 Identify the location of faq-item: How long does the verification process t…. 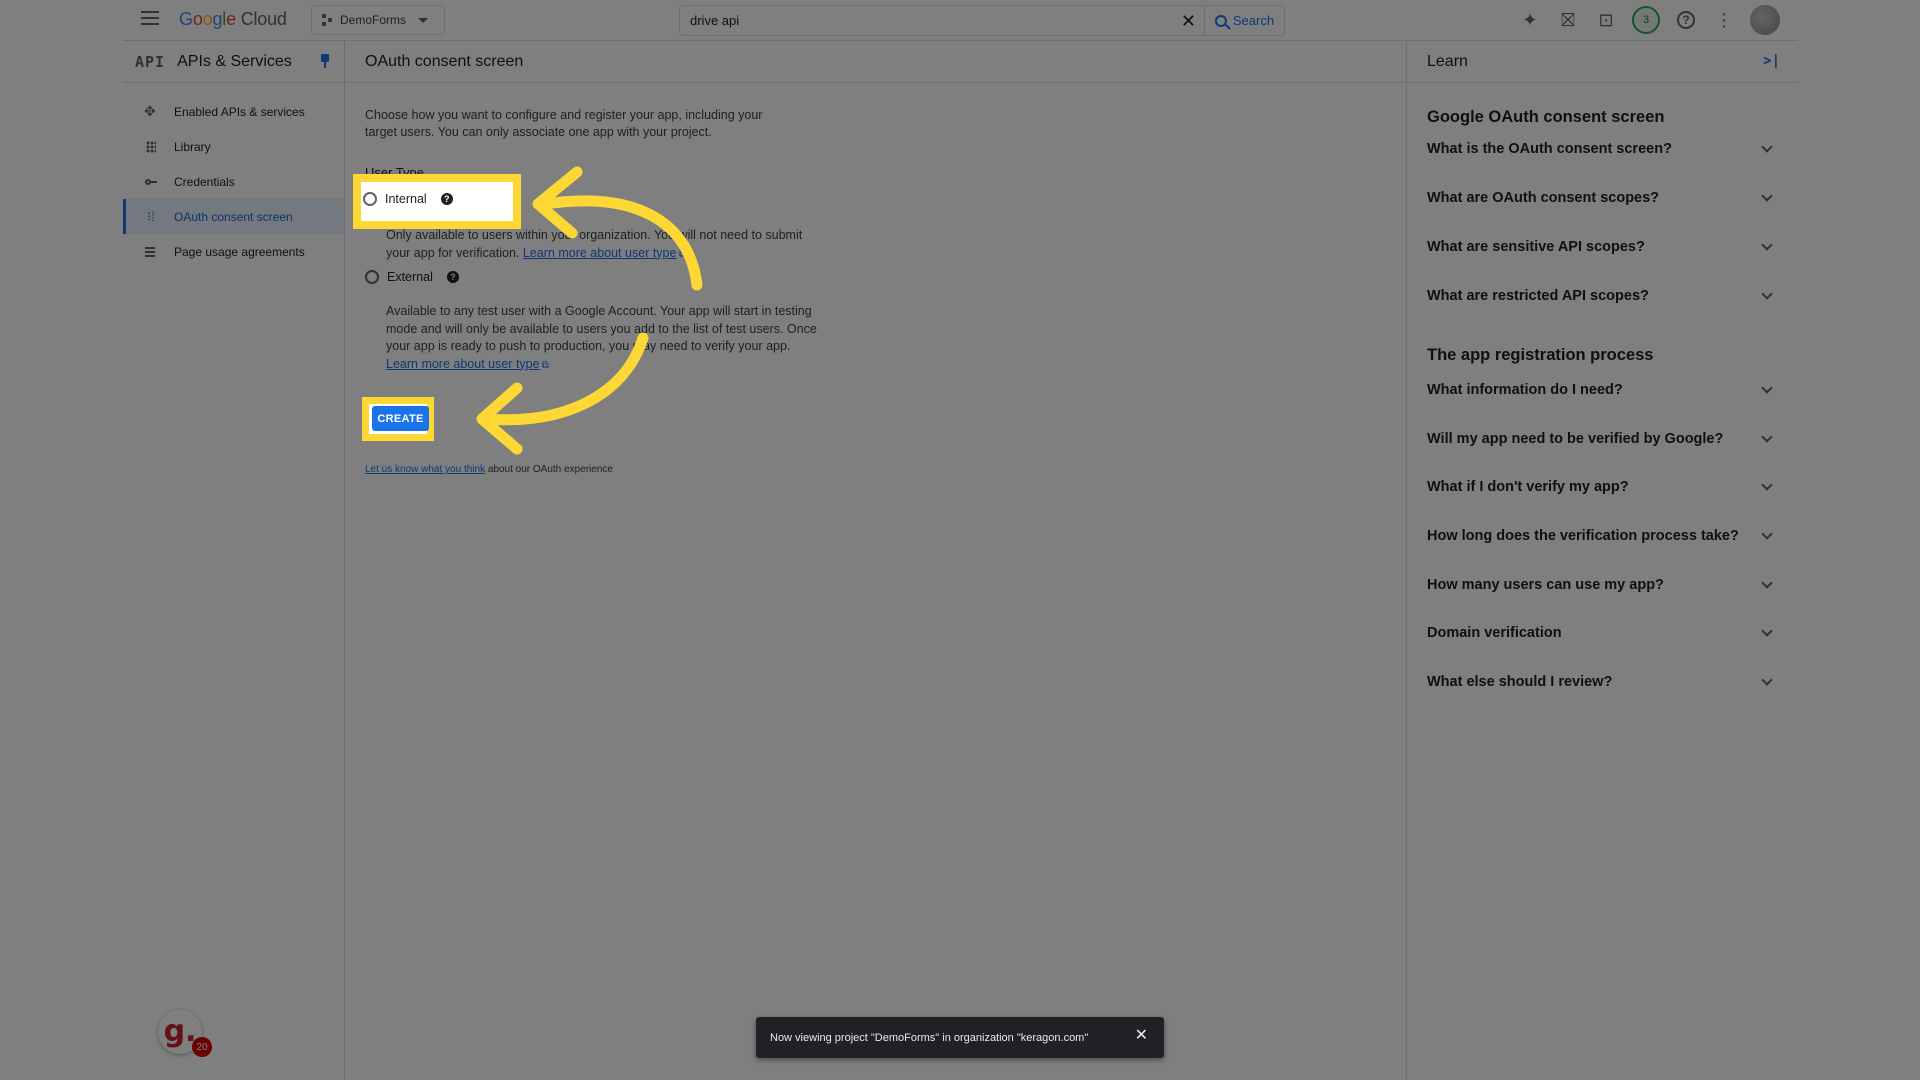
(1602, 536).